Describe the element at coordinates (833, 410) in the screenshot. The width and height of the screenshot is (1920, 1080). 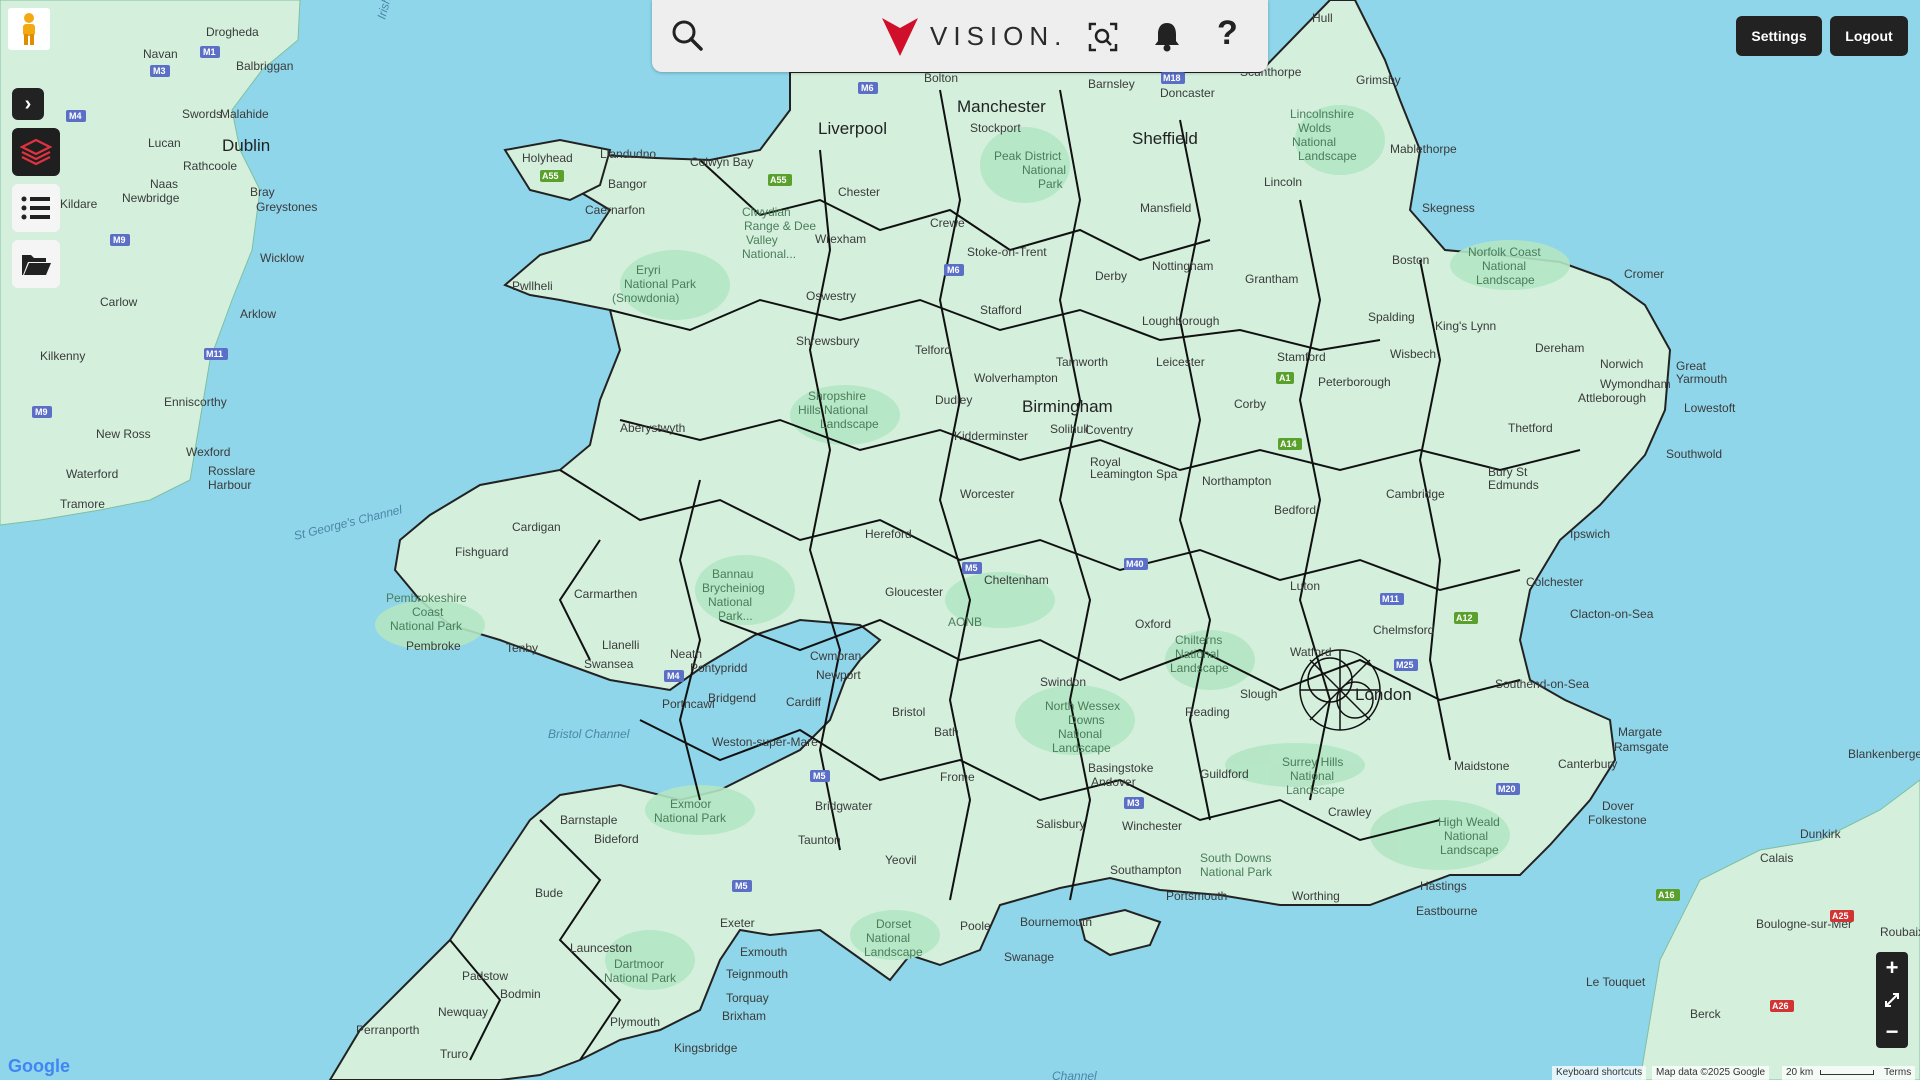
I see `svg-text: Hills National` at that location.